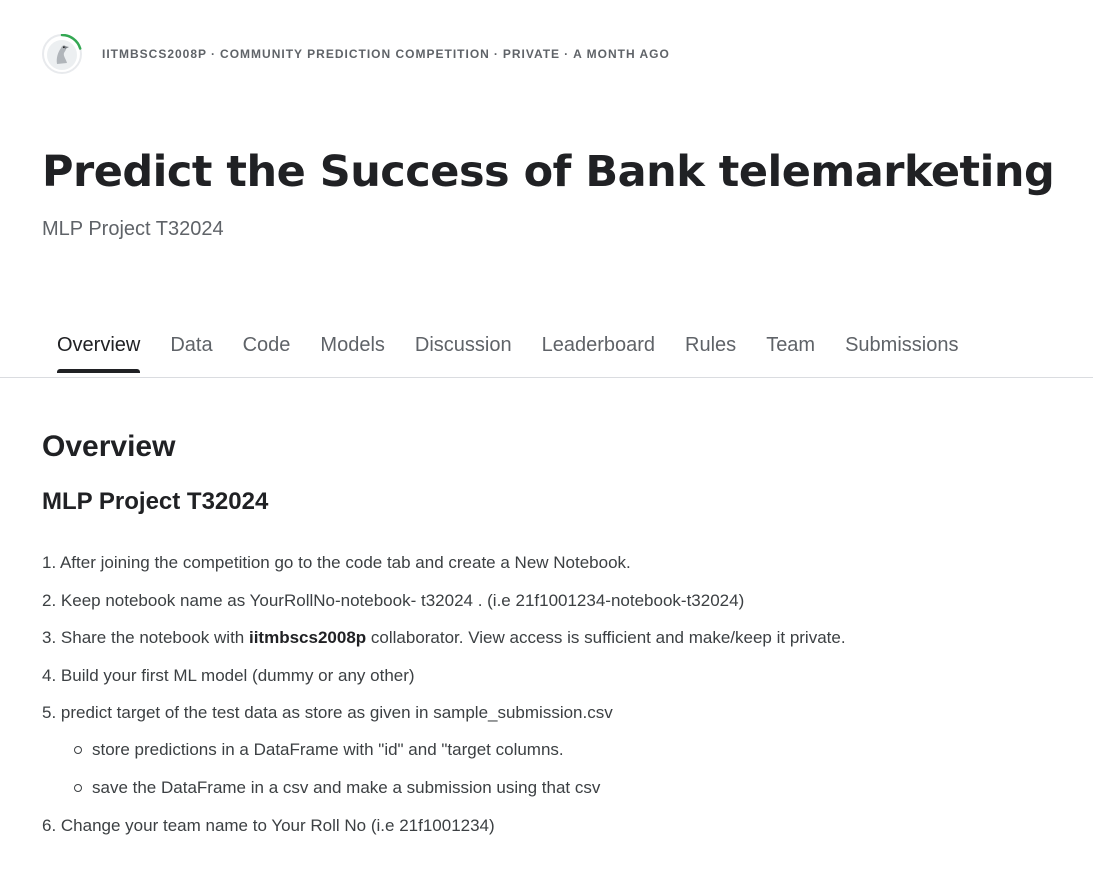 The image size is (1093, 874). What do you see at coordinates (62, 54) in the screenshot?
I see `goose-avatar-icon` at bounding box center [62, 54].